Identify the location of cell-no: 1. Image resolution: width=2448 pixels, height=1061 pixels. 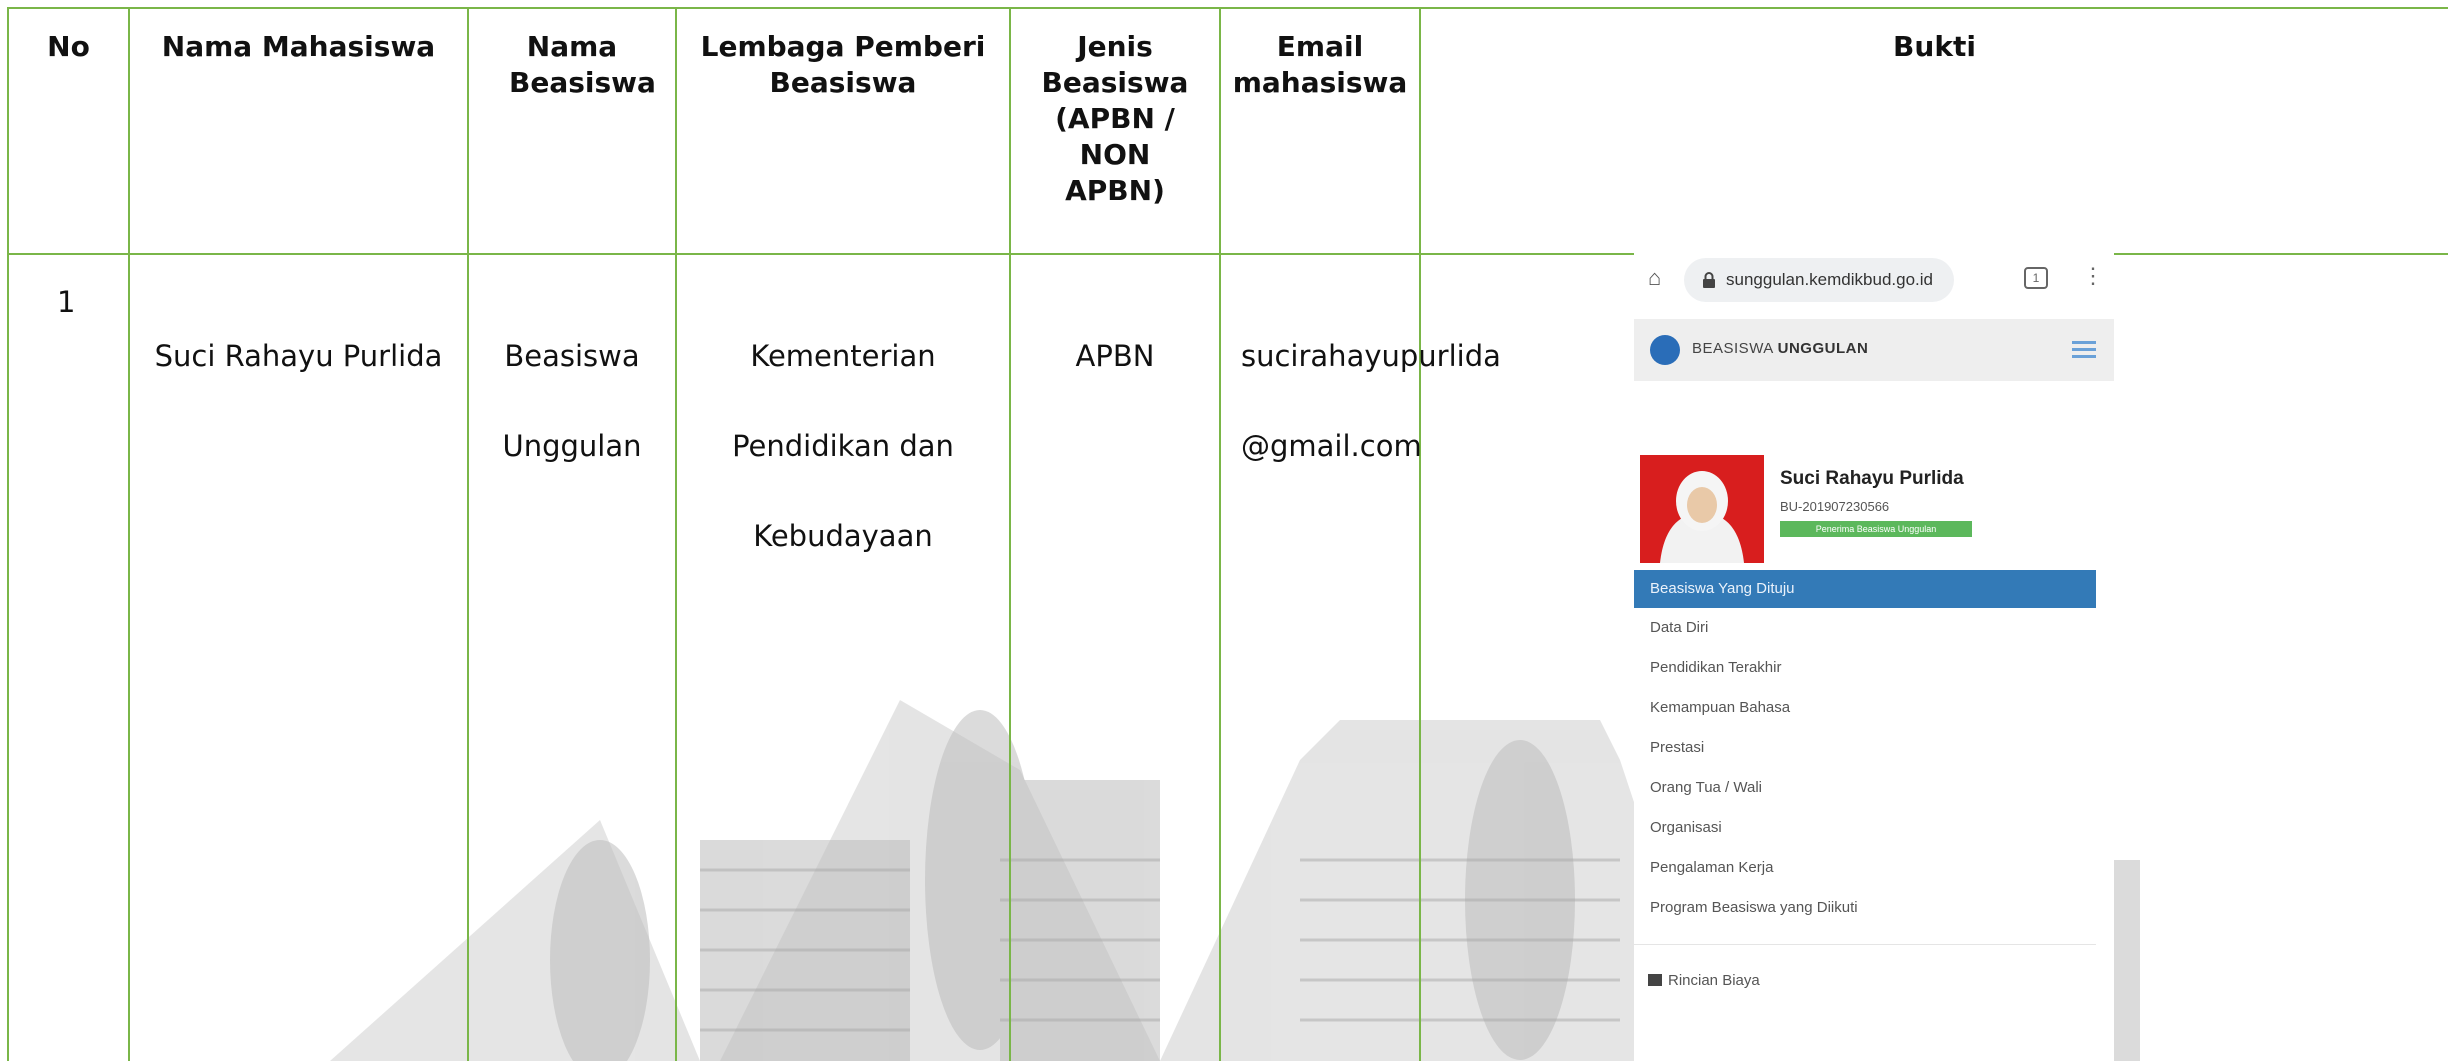
(68, 657).